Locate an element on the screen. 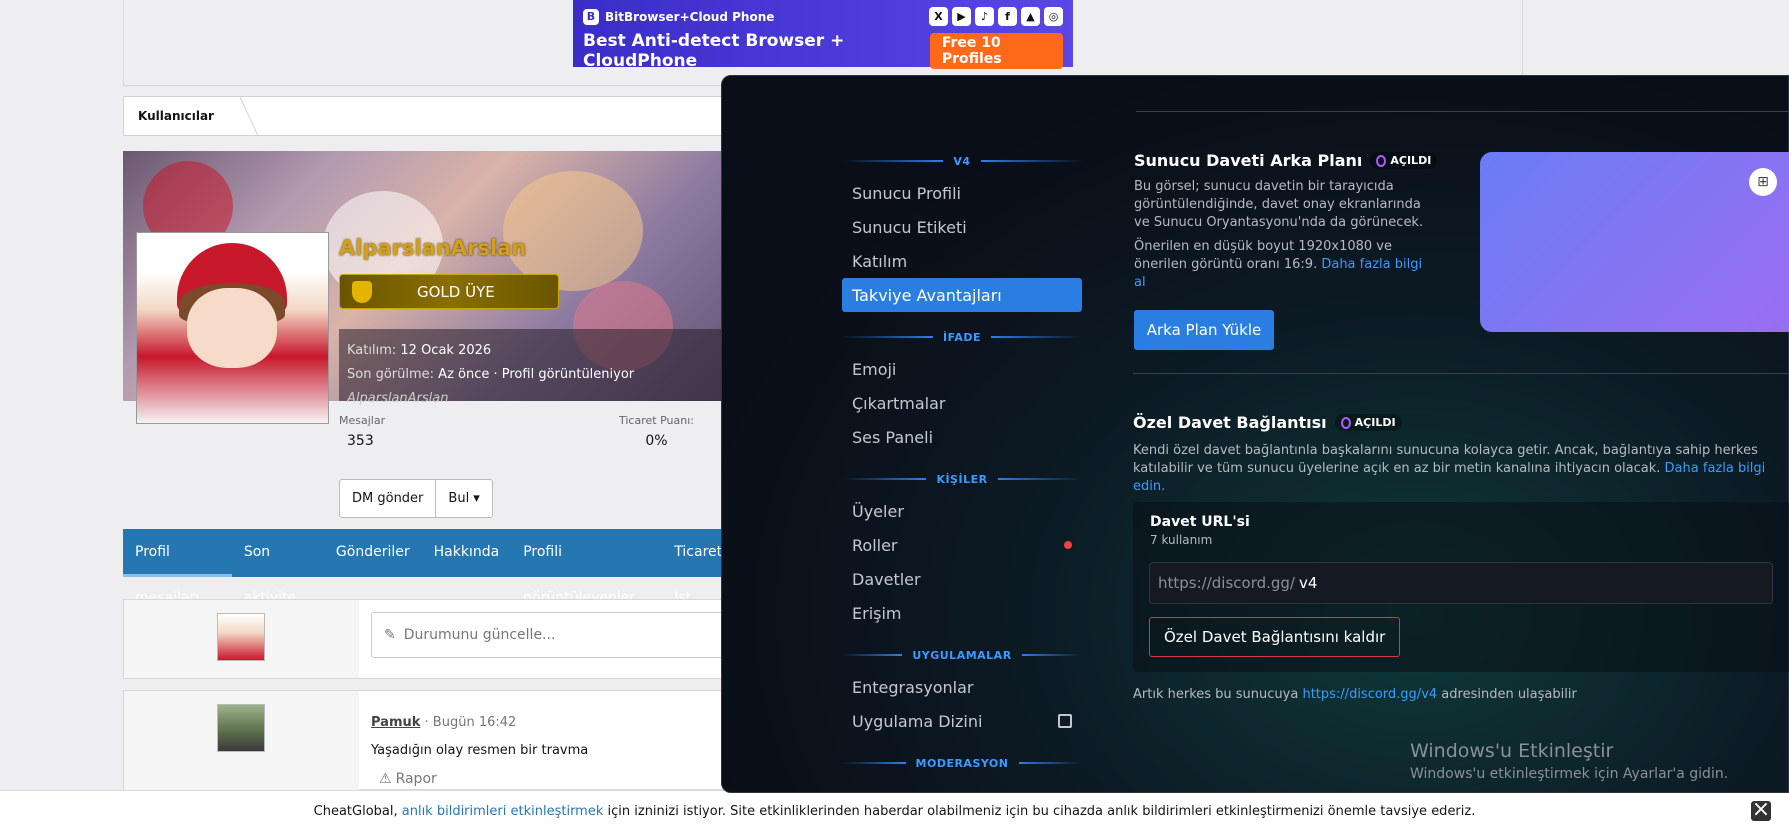 The width and height of the screenshot is (1789, 832). section-v4: V4 is located at coordinates (962, 161).